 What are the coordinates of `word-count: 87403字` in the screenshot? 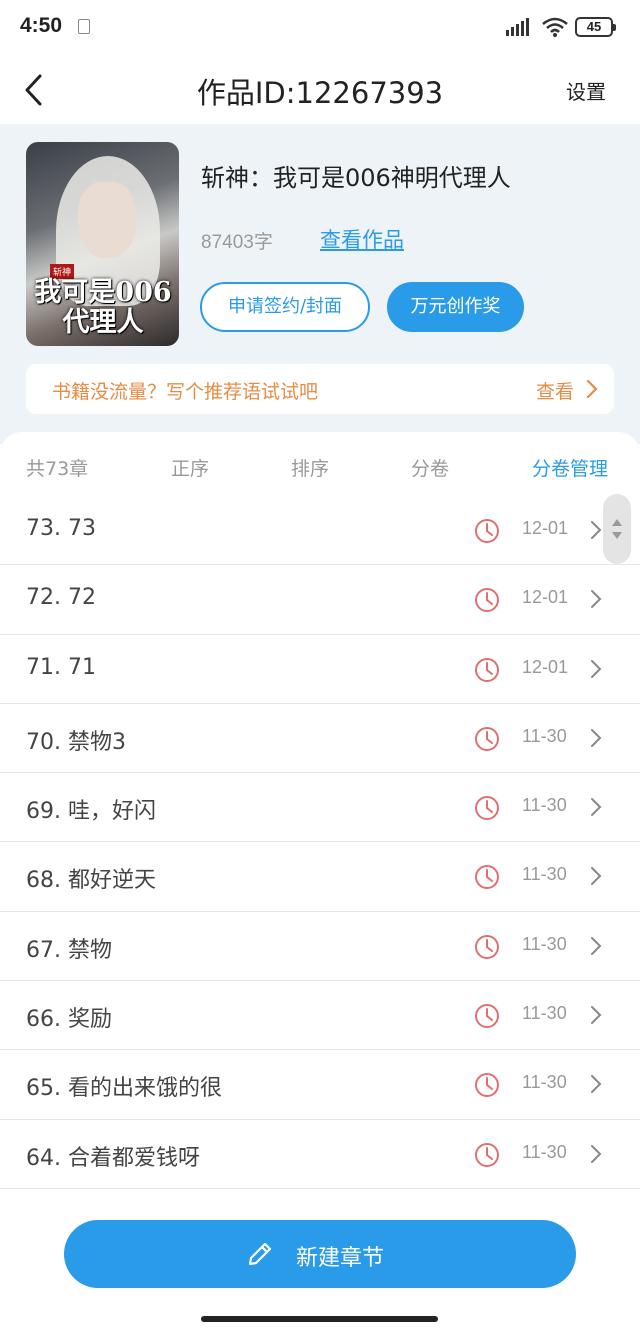 It's located at (237, 242).